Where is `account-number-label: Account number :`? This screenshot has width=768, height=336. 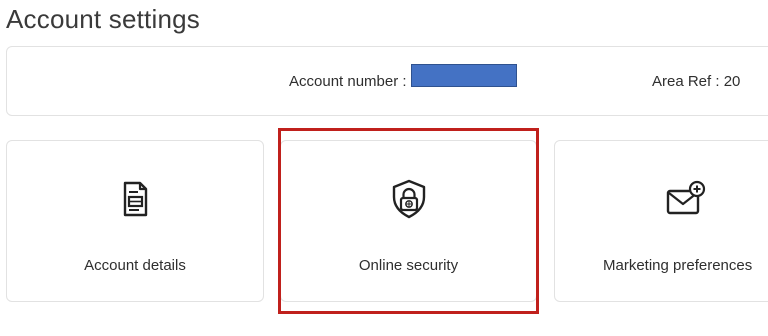 account-number-label: Account number : is located at coordinates (348, 81).